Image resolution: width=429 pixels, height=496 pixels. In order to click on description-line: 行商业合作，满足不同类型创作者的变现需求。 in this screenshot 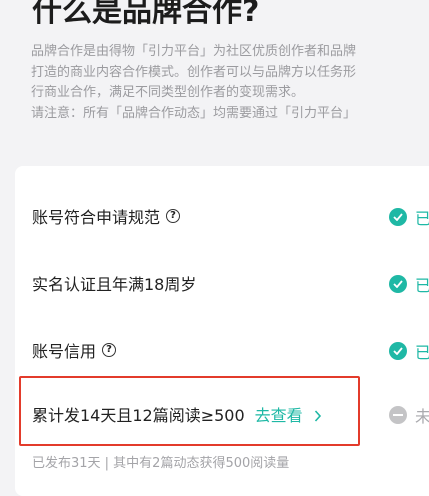, I will do `click(168, 92)`.